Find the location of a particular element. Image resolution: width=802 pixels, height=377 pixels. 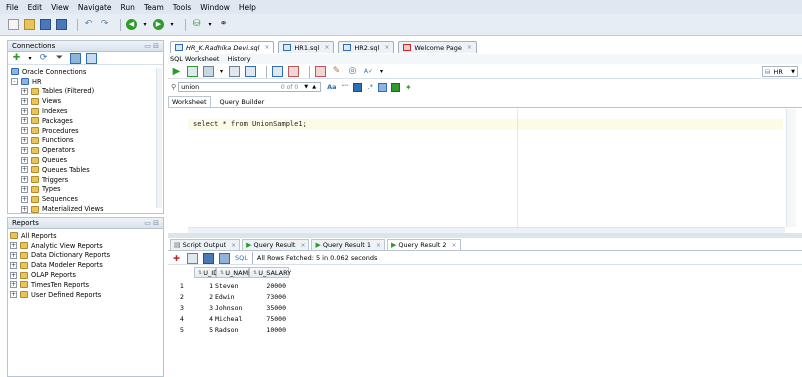

menu-window: Window is located at coordinates (215, 7).